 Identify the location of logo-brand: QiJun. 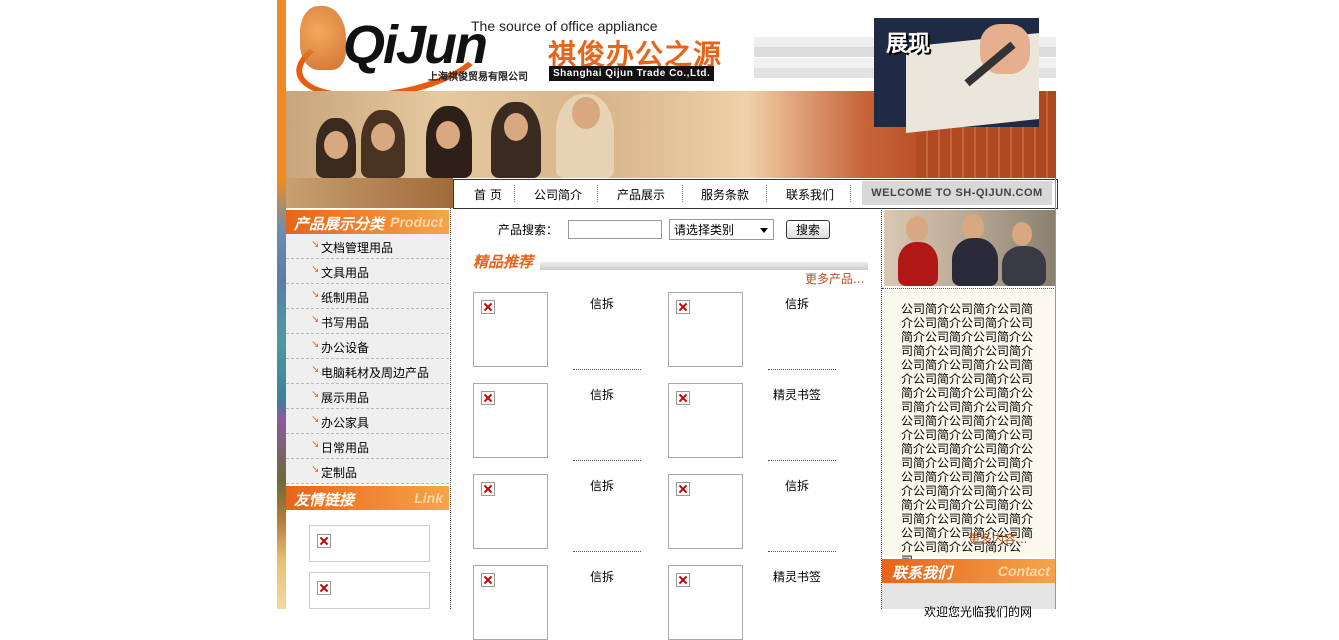
(415, 45).